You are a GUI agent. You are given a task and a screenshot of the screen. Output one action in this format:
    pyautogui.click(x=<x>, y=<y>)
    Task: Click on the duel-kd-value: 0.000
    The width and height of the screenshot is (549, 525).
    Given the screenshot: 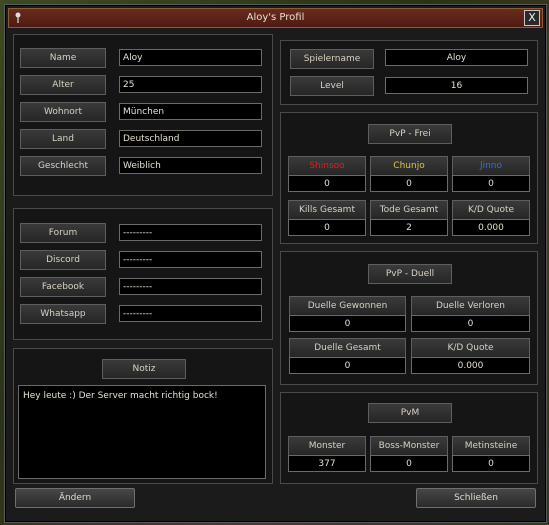 What is the action you would take?
    pyautogui.click(x=470, y=365)
    